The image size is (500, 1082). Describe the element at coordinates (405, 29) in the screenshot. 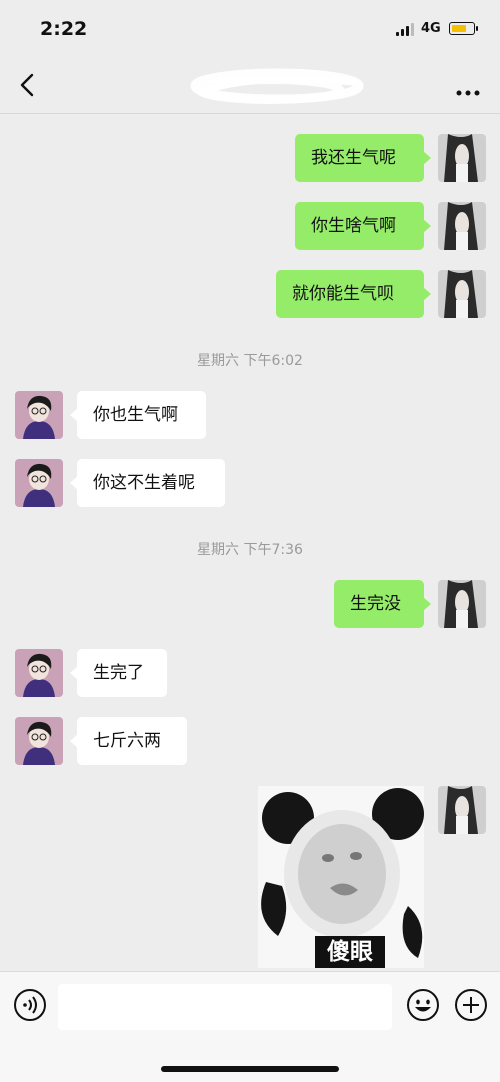

I see `signal-icon` at that location.